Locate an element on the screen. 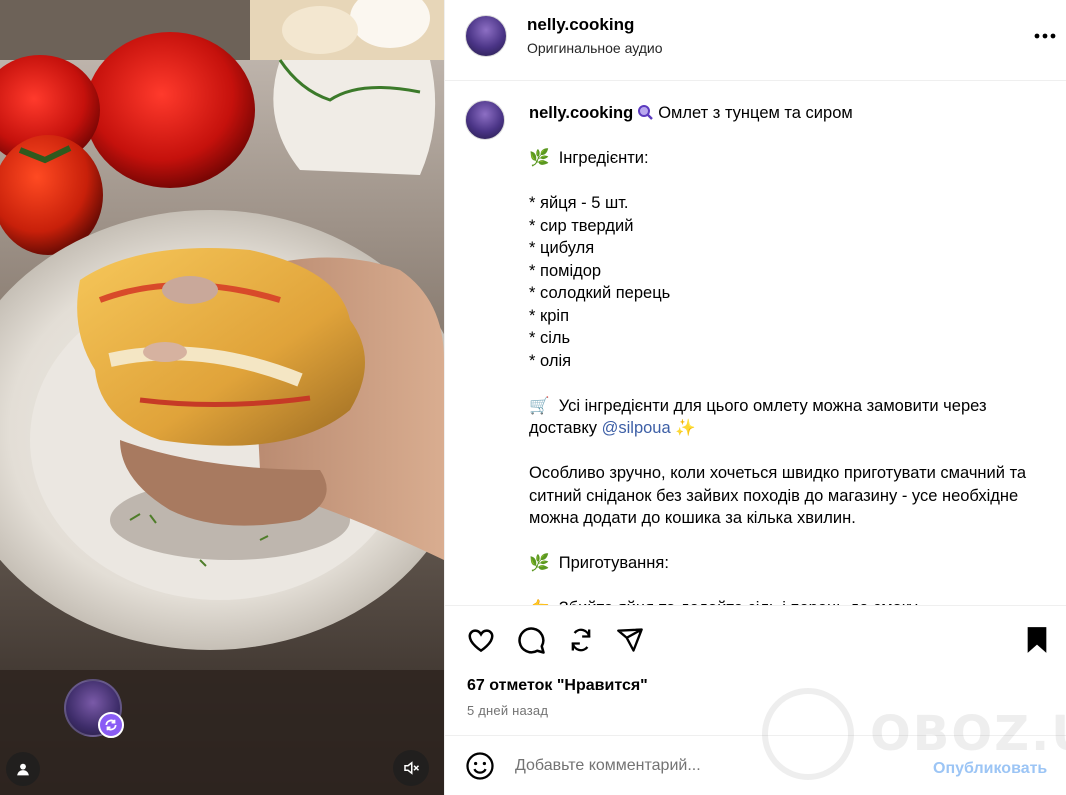 This screenshot has height=795, width=1066. more-options-icon is located at coordinates (1045, 36).